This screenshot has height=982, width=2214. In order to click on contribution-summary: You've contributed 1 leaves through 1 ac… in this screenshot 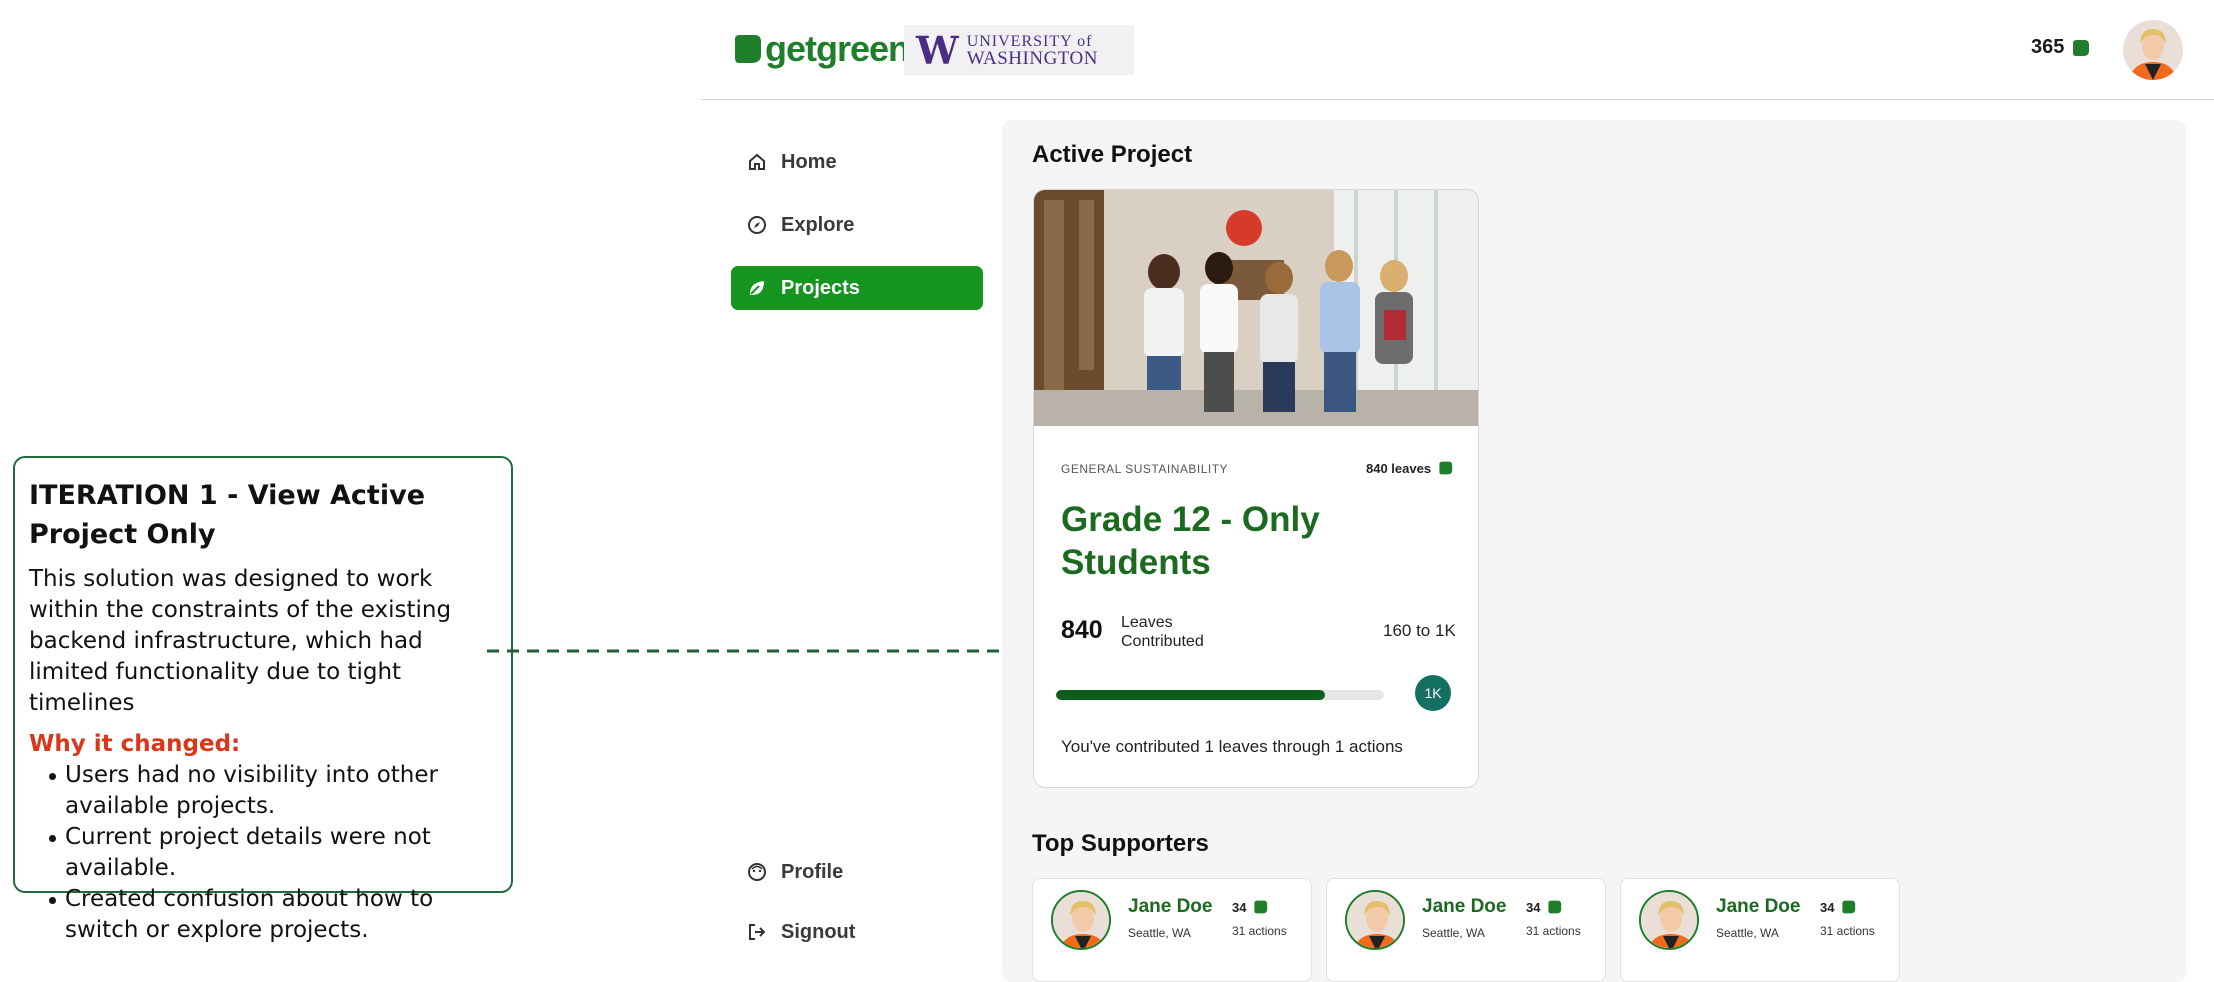, I will do `click(1232, 746)`.